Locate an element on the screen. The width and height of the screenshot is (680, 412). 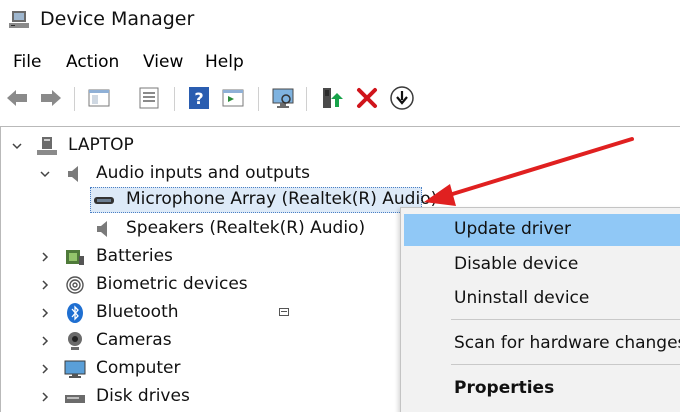
tree-label-biometric: Biometric devices is located at coordinates (172, 284).